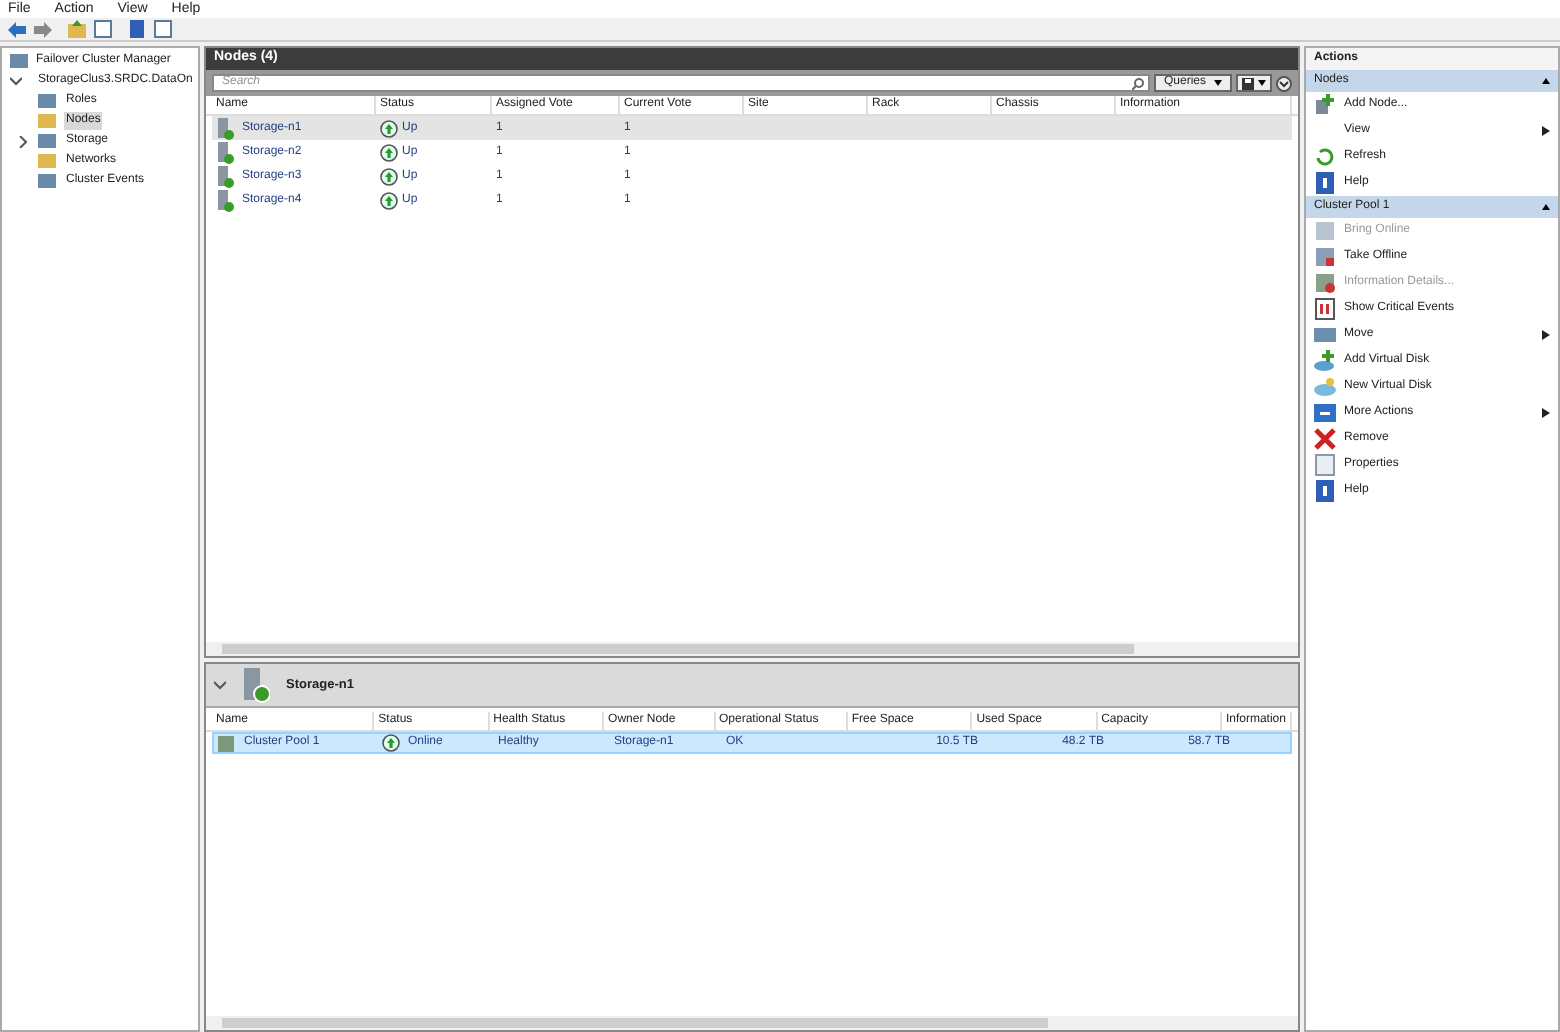  I want to click on refresh-icon, so click(1325, 157).